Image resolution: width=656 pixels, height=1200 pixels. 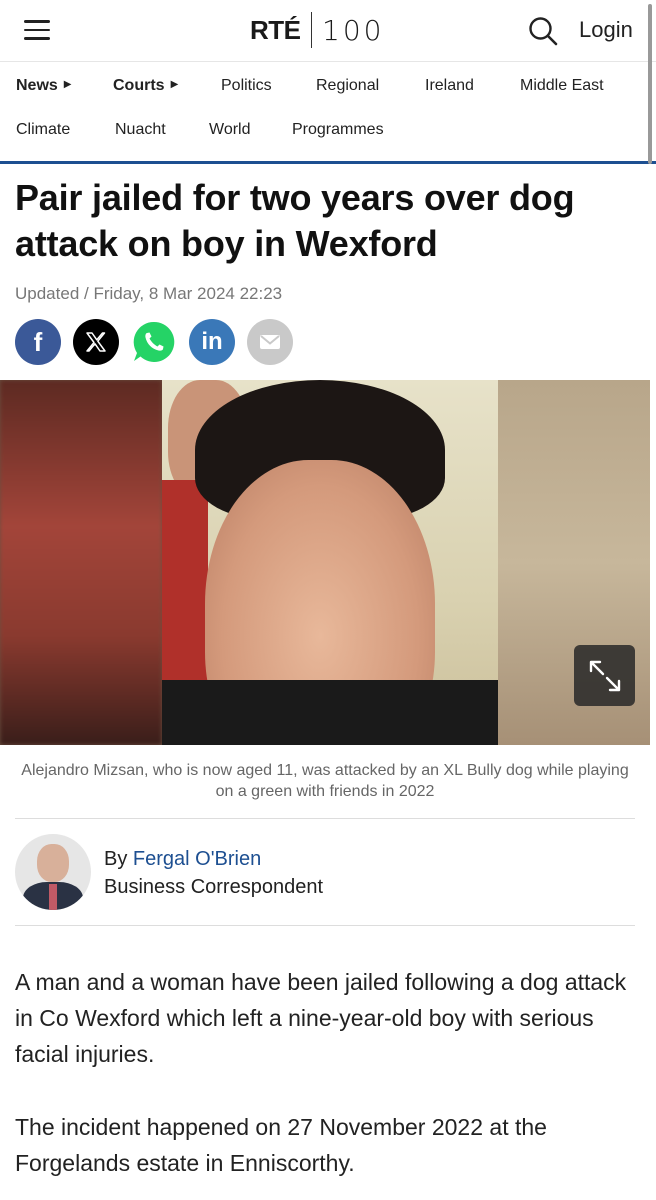 I want to click on whatsapp-icon, so click(x=154, y=342).